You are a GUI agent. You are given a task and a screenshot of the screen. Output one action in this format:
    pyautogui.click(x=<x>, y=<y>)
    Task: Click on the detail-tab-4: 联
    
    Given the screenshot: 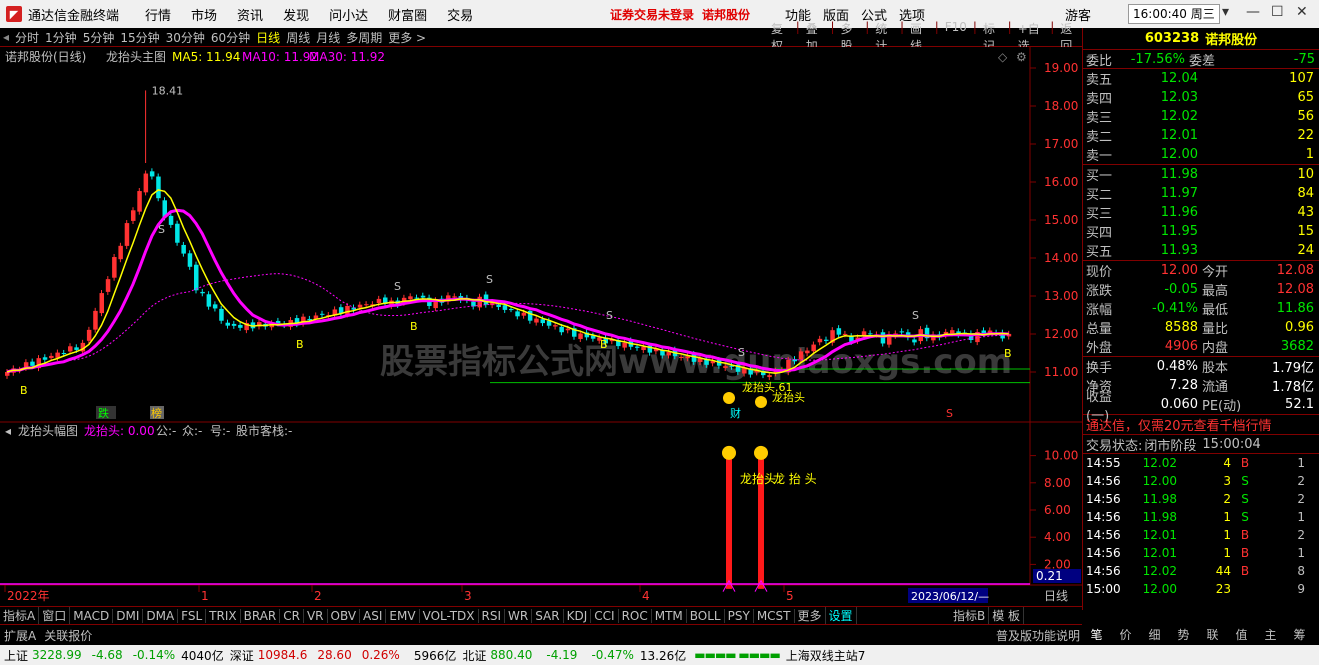 What is the action you would take?
    pyautogui.click(x=1212, y=634)
    